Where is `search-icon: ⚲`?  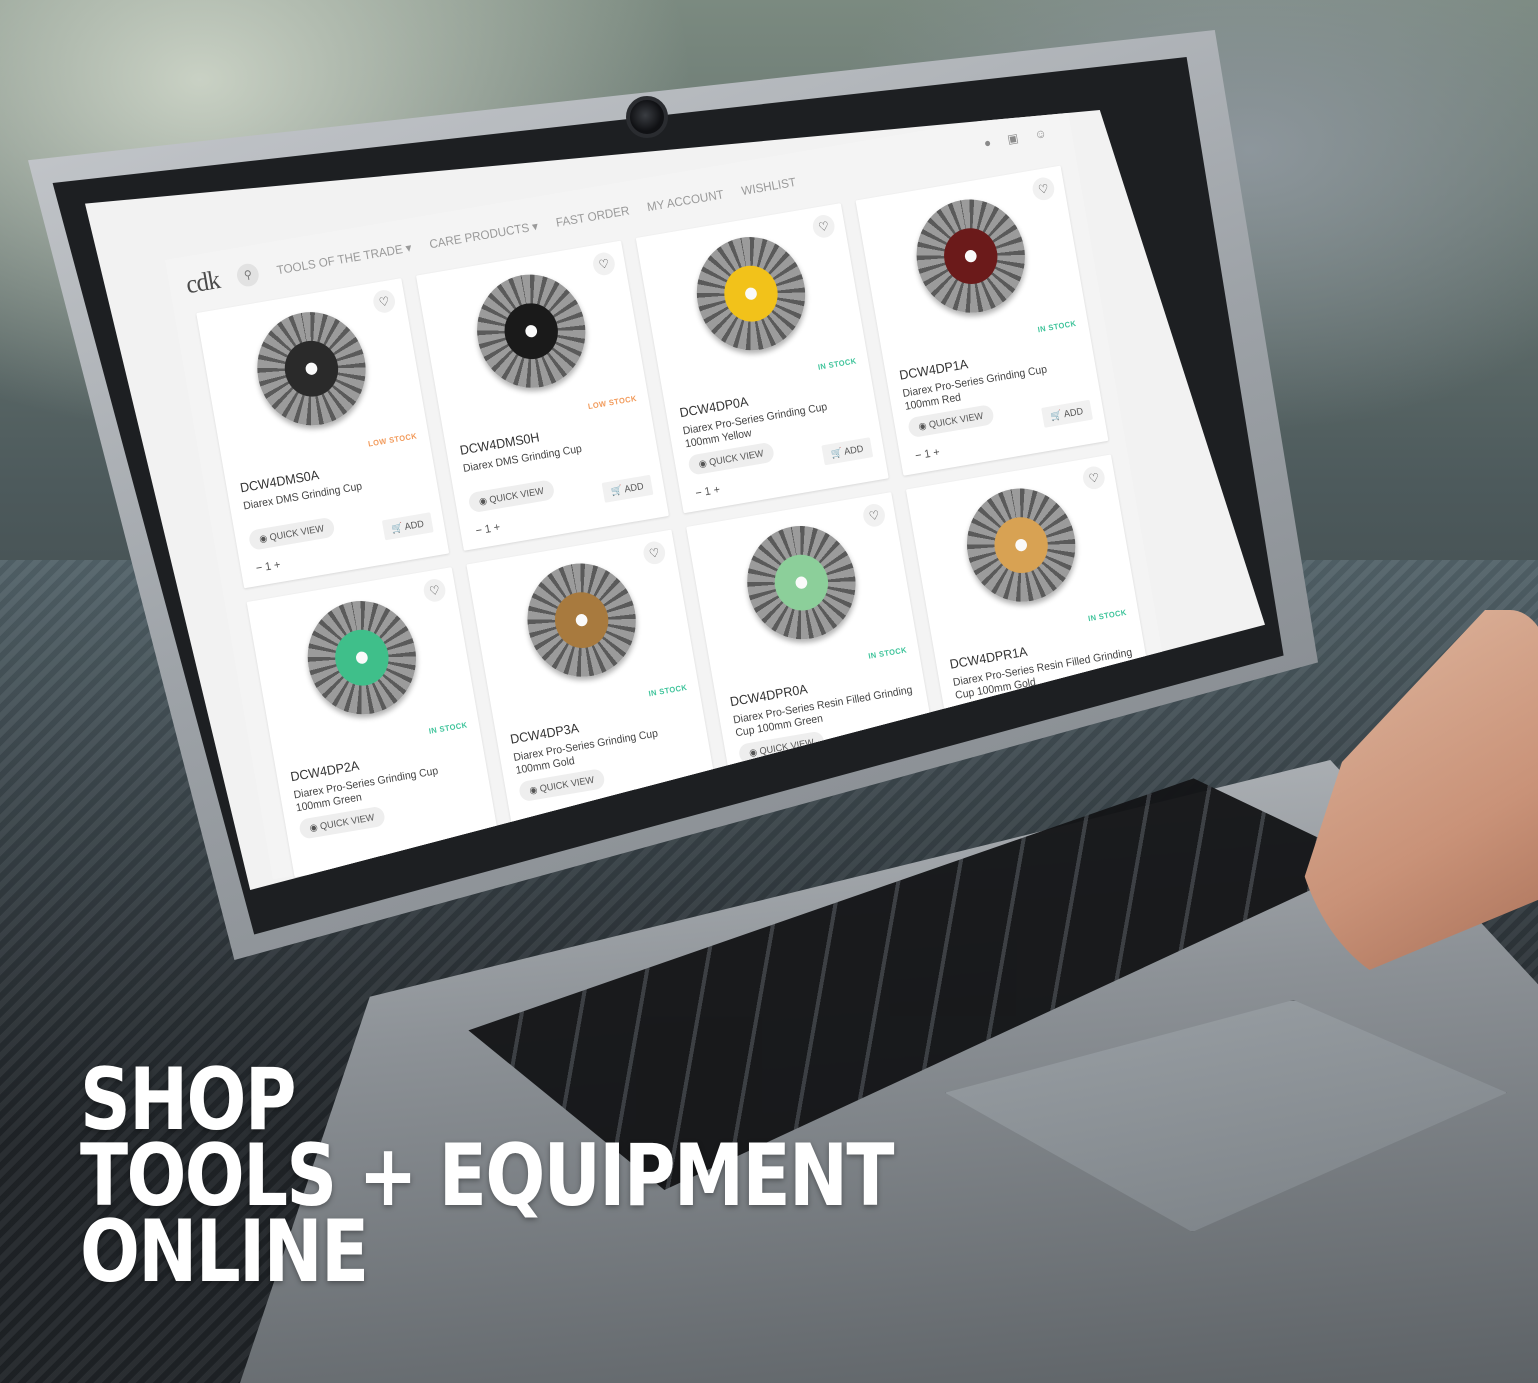 search-icon: ⚲ is located at coordinates (248, 275).